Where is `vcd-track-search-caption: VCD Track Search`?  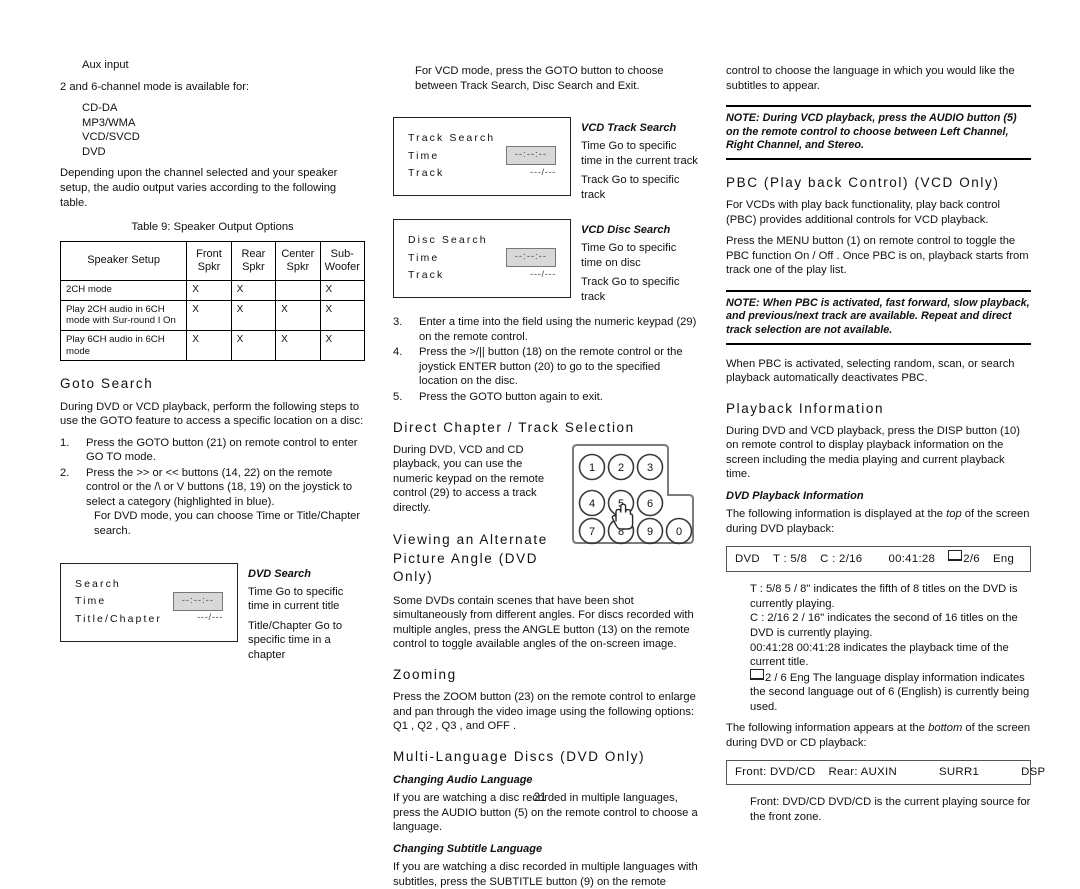 vcd-track-search-caption: VCD Track Search is located at coordinates (629, 128).